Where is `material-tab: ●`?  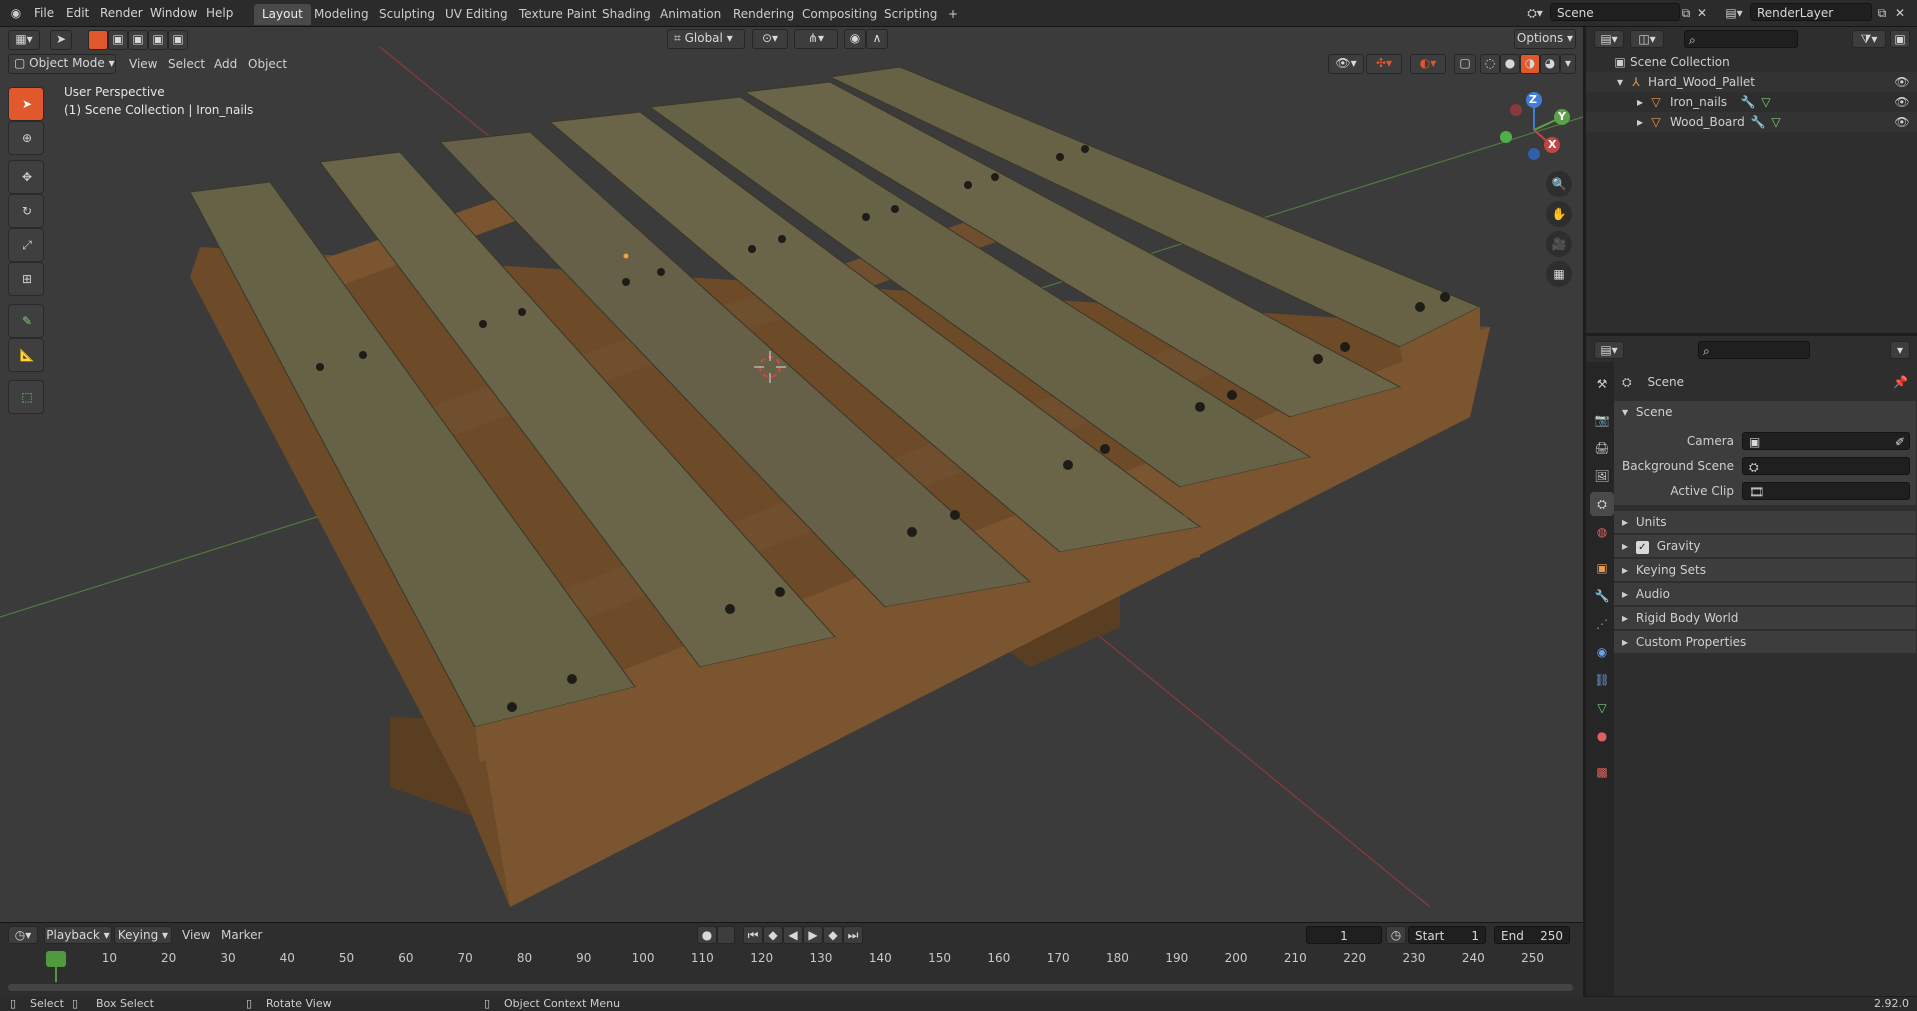
material-tab: ● is located at coordinates (1602, 736).